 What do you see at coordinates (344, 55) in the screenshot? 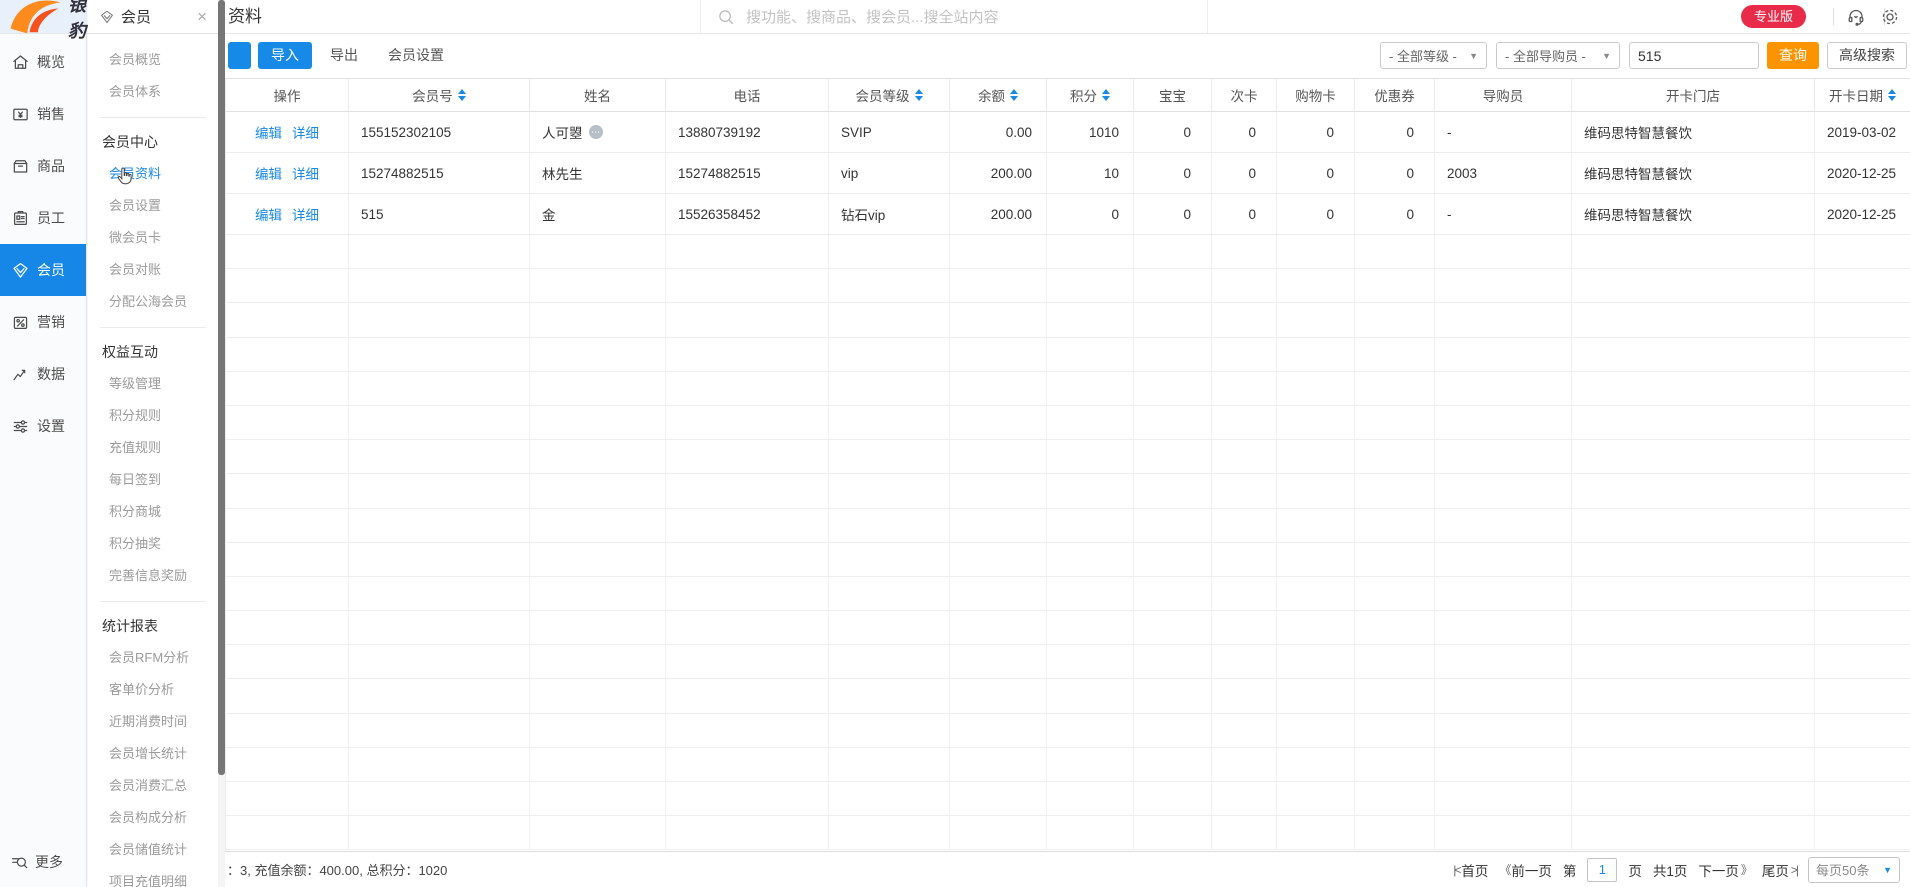
I see `export-button: 导出` at bounding box center [344, 55].